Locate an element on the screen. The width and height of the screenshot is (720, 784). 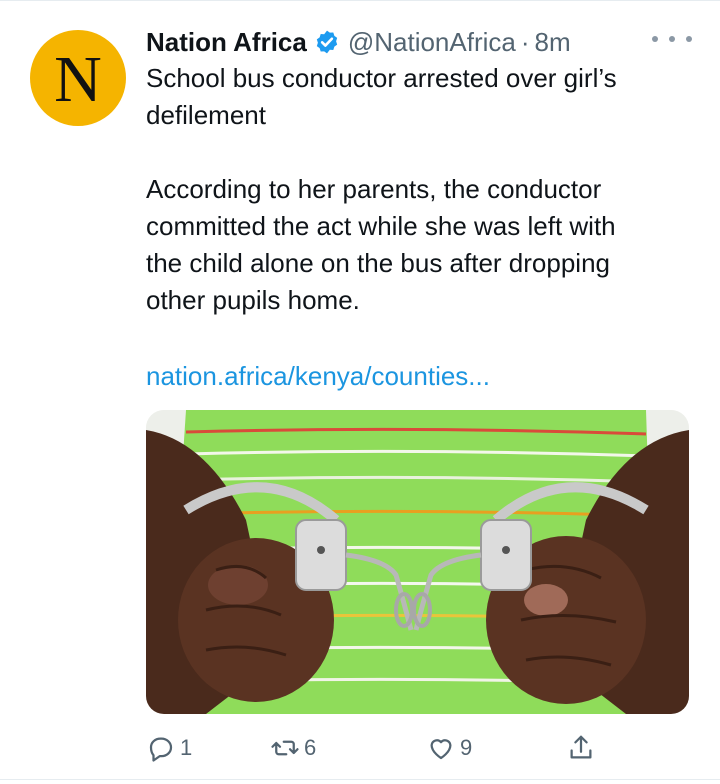
reply-button: 1 is located at coordinates (169, 748).